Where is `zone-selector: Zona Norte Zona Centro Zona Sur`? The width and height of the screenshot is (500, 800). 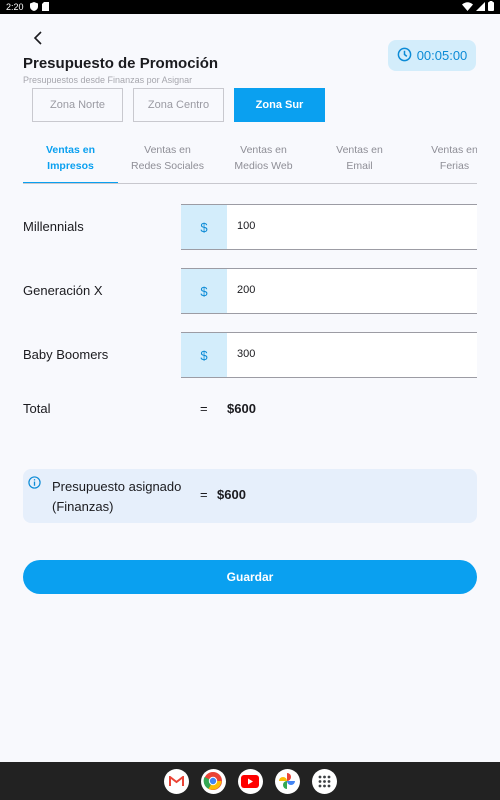 zone-selector: Zona Norte Zona Centro Zona Sur is located at coordinates (178, 105).